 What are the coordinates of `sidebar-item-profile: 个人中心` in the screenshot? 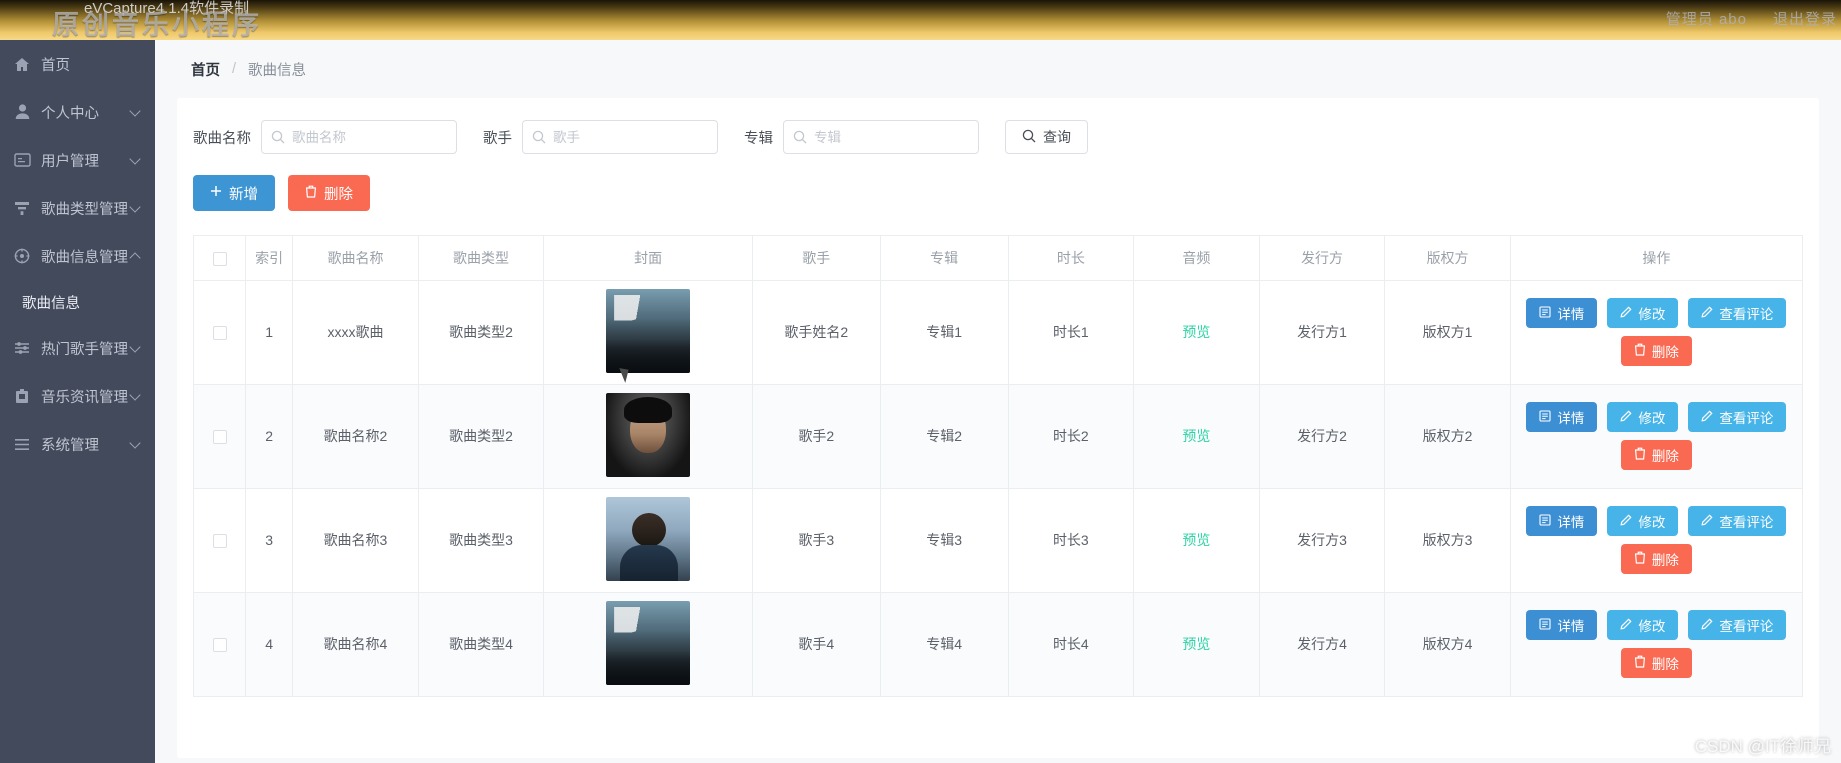 It's located at (77, 112).